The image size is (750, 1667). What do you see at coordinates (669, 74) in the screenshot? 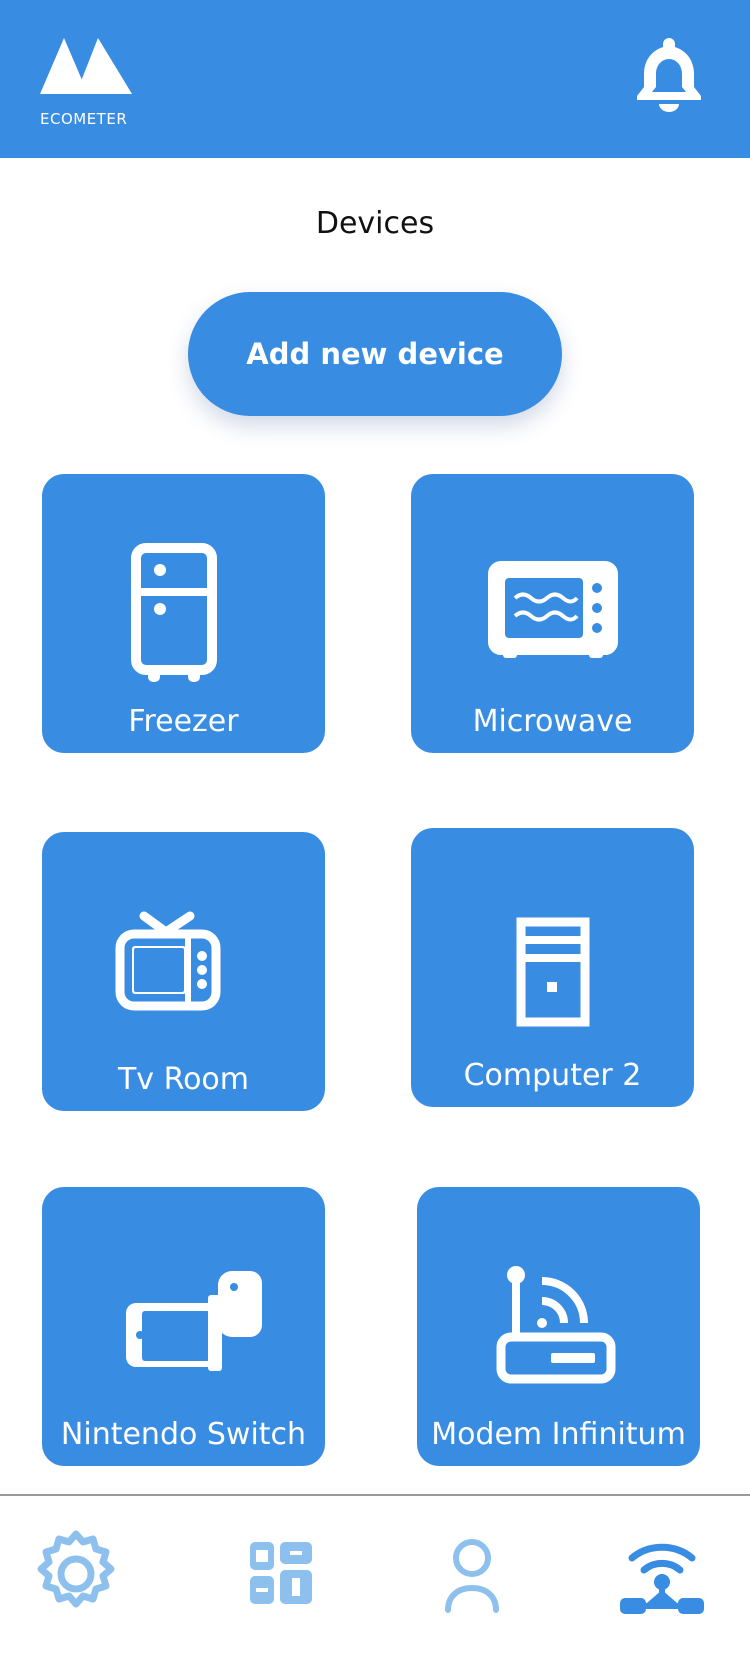
I see `bell-icon` at bounding box center [669, 74].